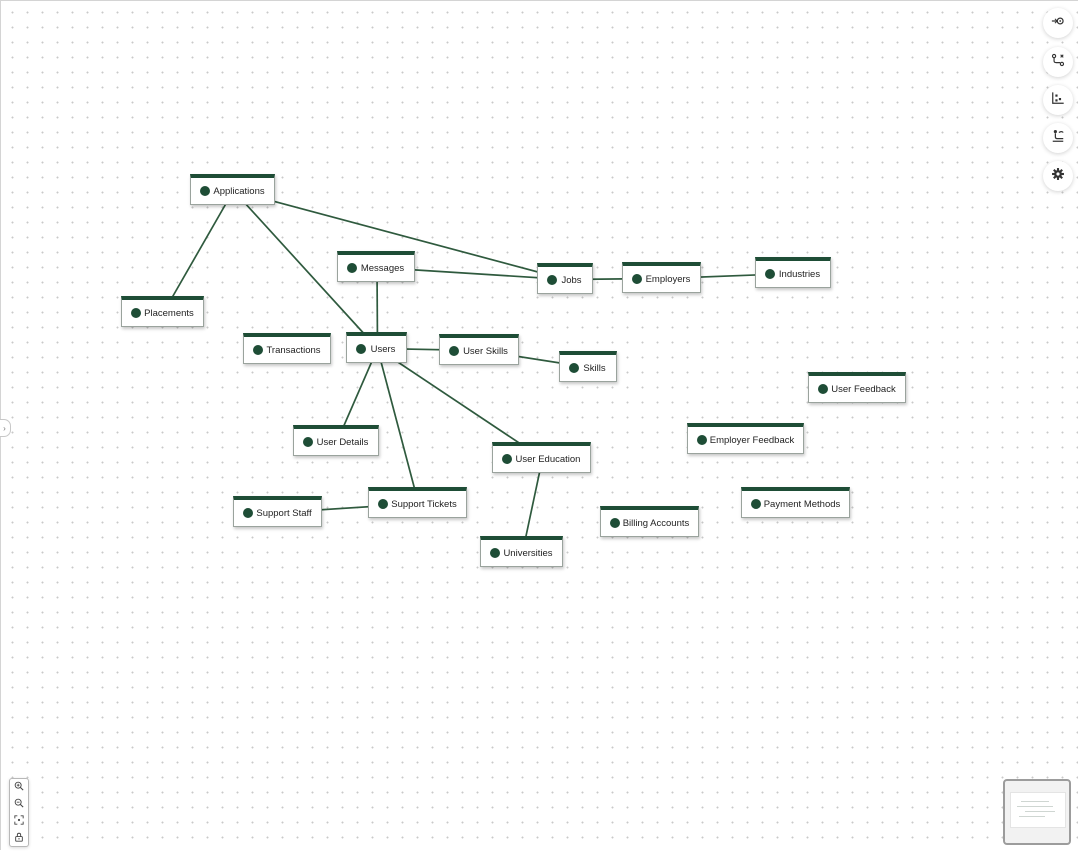  What do you see at coordinates (571, 280) in the screenshot?
I see `node-label: Jobs` at bounding box center [571, 280].